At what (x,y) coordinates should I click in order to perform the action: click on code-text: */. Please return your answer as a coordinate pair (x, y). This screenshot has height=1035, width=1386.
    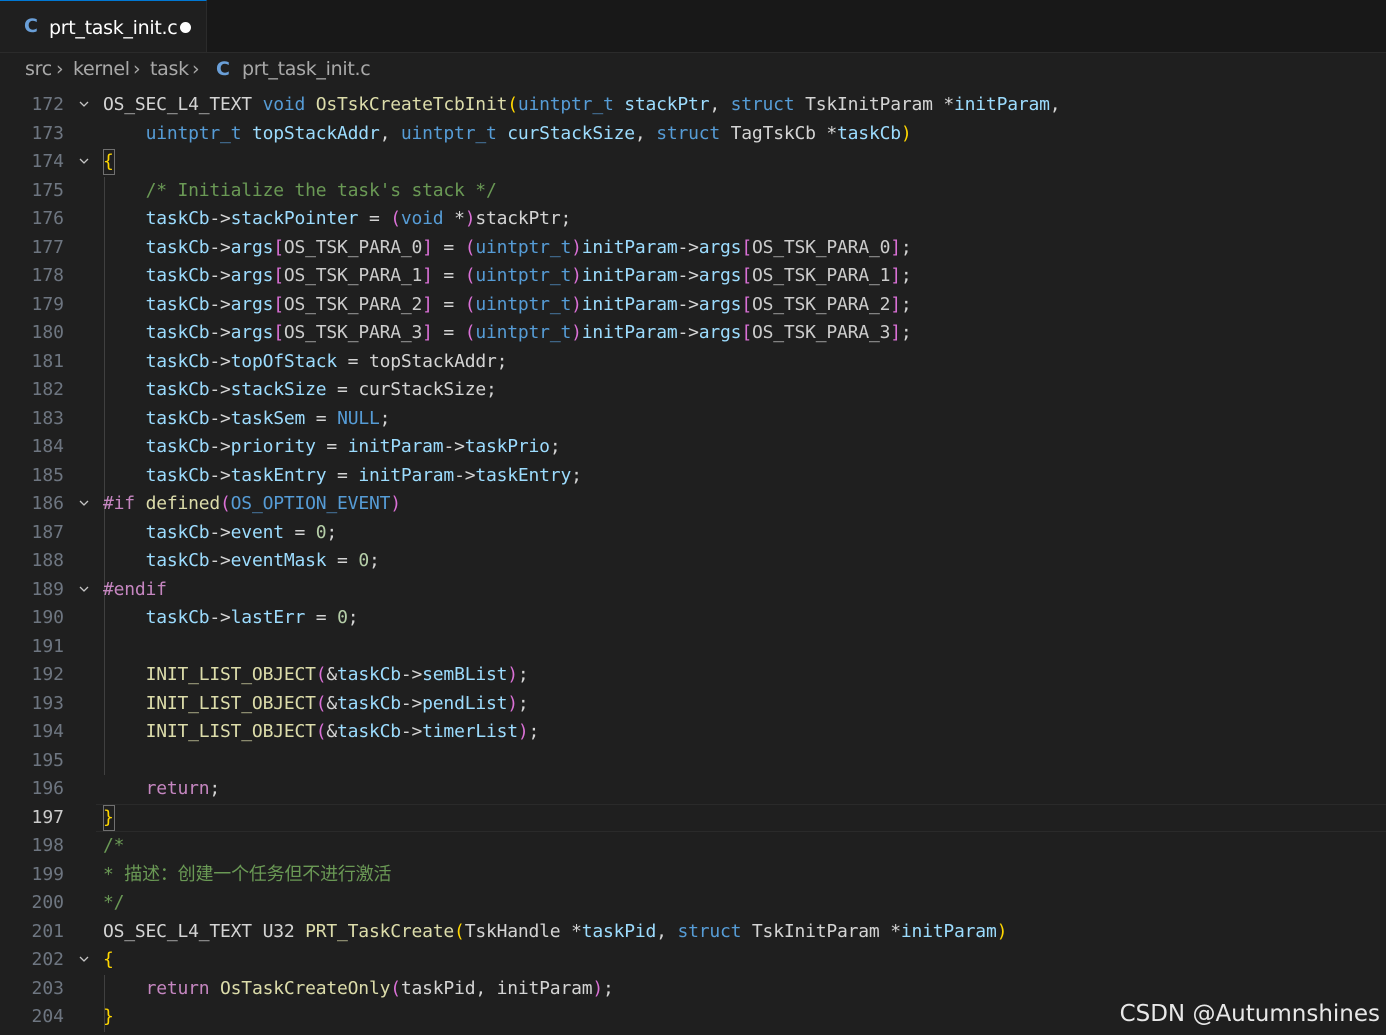
    Looking at the image, I should click on (114, 902).